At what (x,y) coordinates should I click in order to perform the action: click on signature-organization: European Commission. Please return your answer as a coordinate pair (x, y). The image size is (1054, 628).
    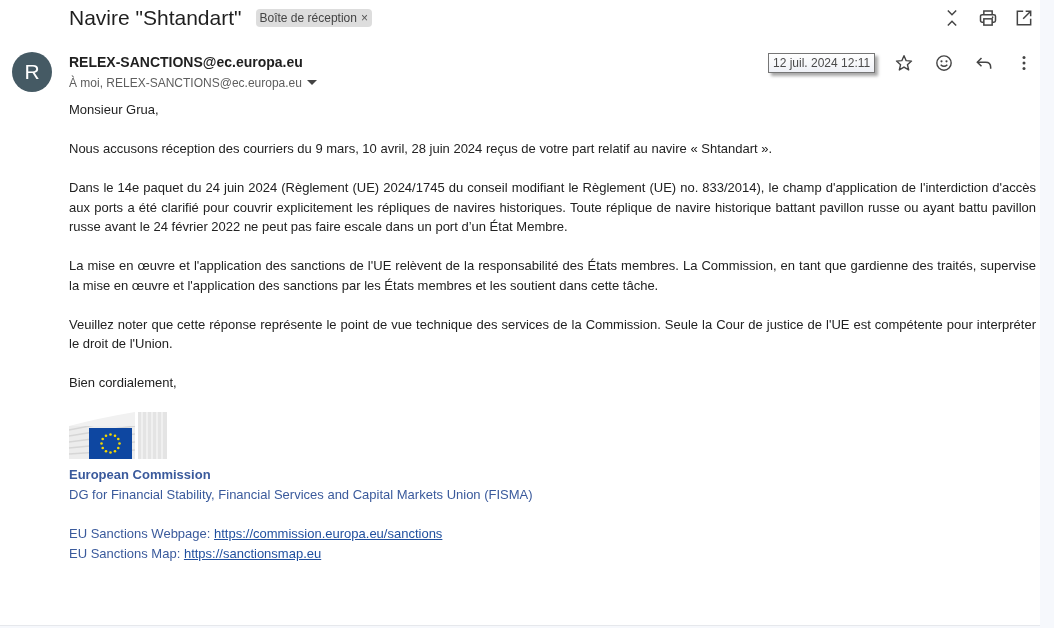
    Looking at the image, I should click on (140, 475).